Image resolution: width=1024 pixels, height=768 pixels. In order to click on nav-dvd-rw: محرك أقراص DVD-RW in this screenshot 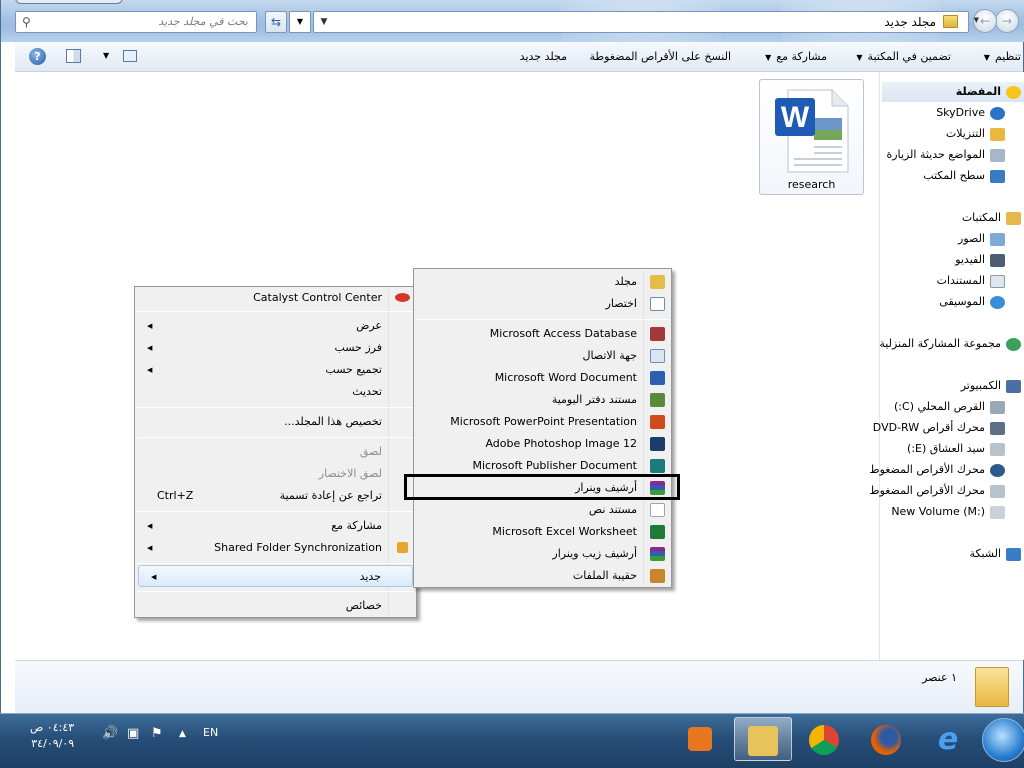, I will do `click(939, 428)`.